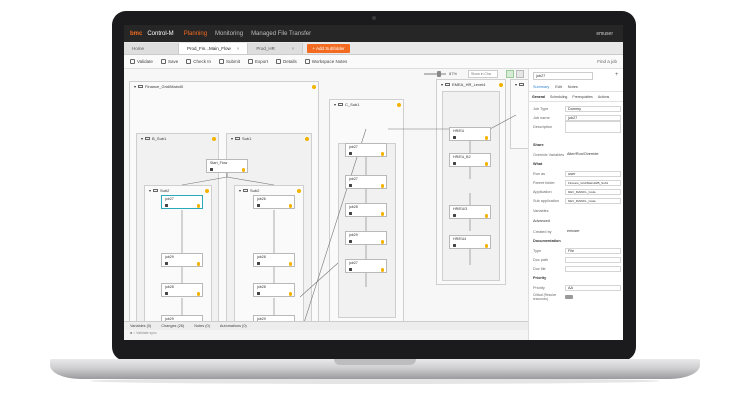  What do you see at coordinates (202, 61) in the screenshot?
I see `check-in-label: Check In` at bounding box center [202, 61].